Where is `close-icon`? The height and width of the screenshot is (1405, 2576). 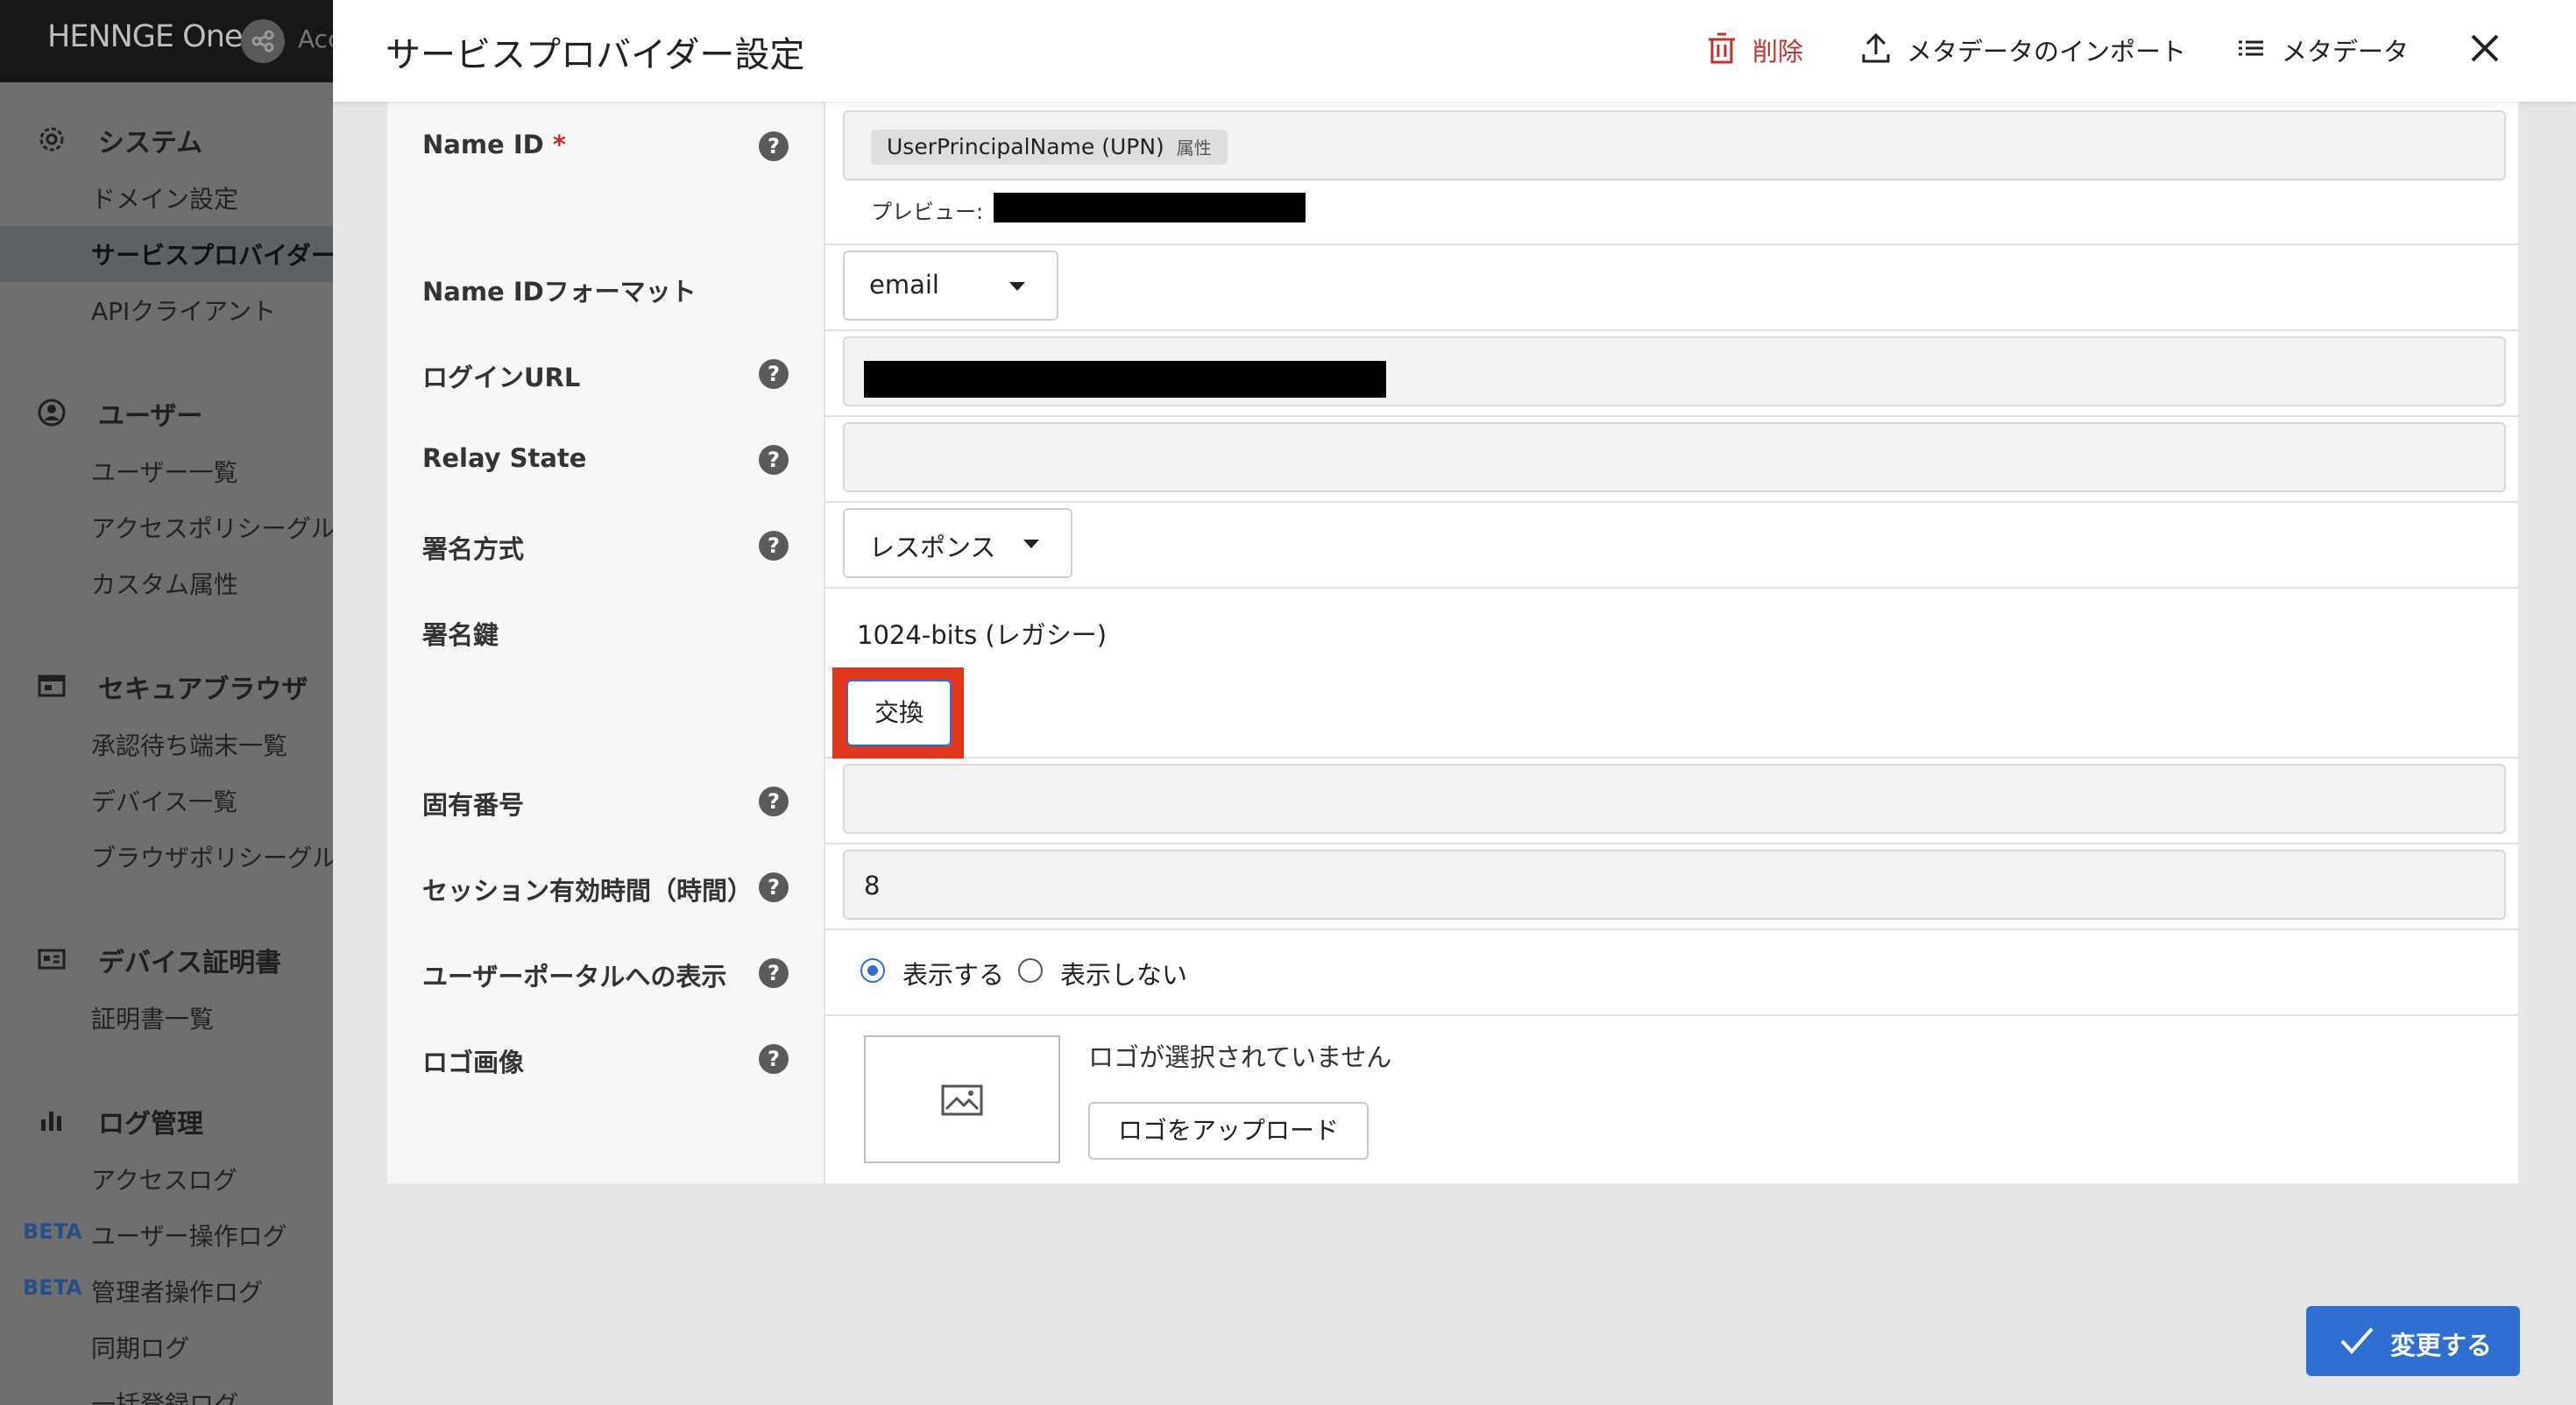 close-icon is located at coordinates (2485, 49).